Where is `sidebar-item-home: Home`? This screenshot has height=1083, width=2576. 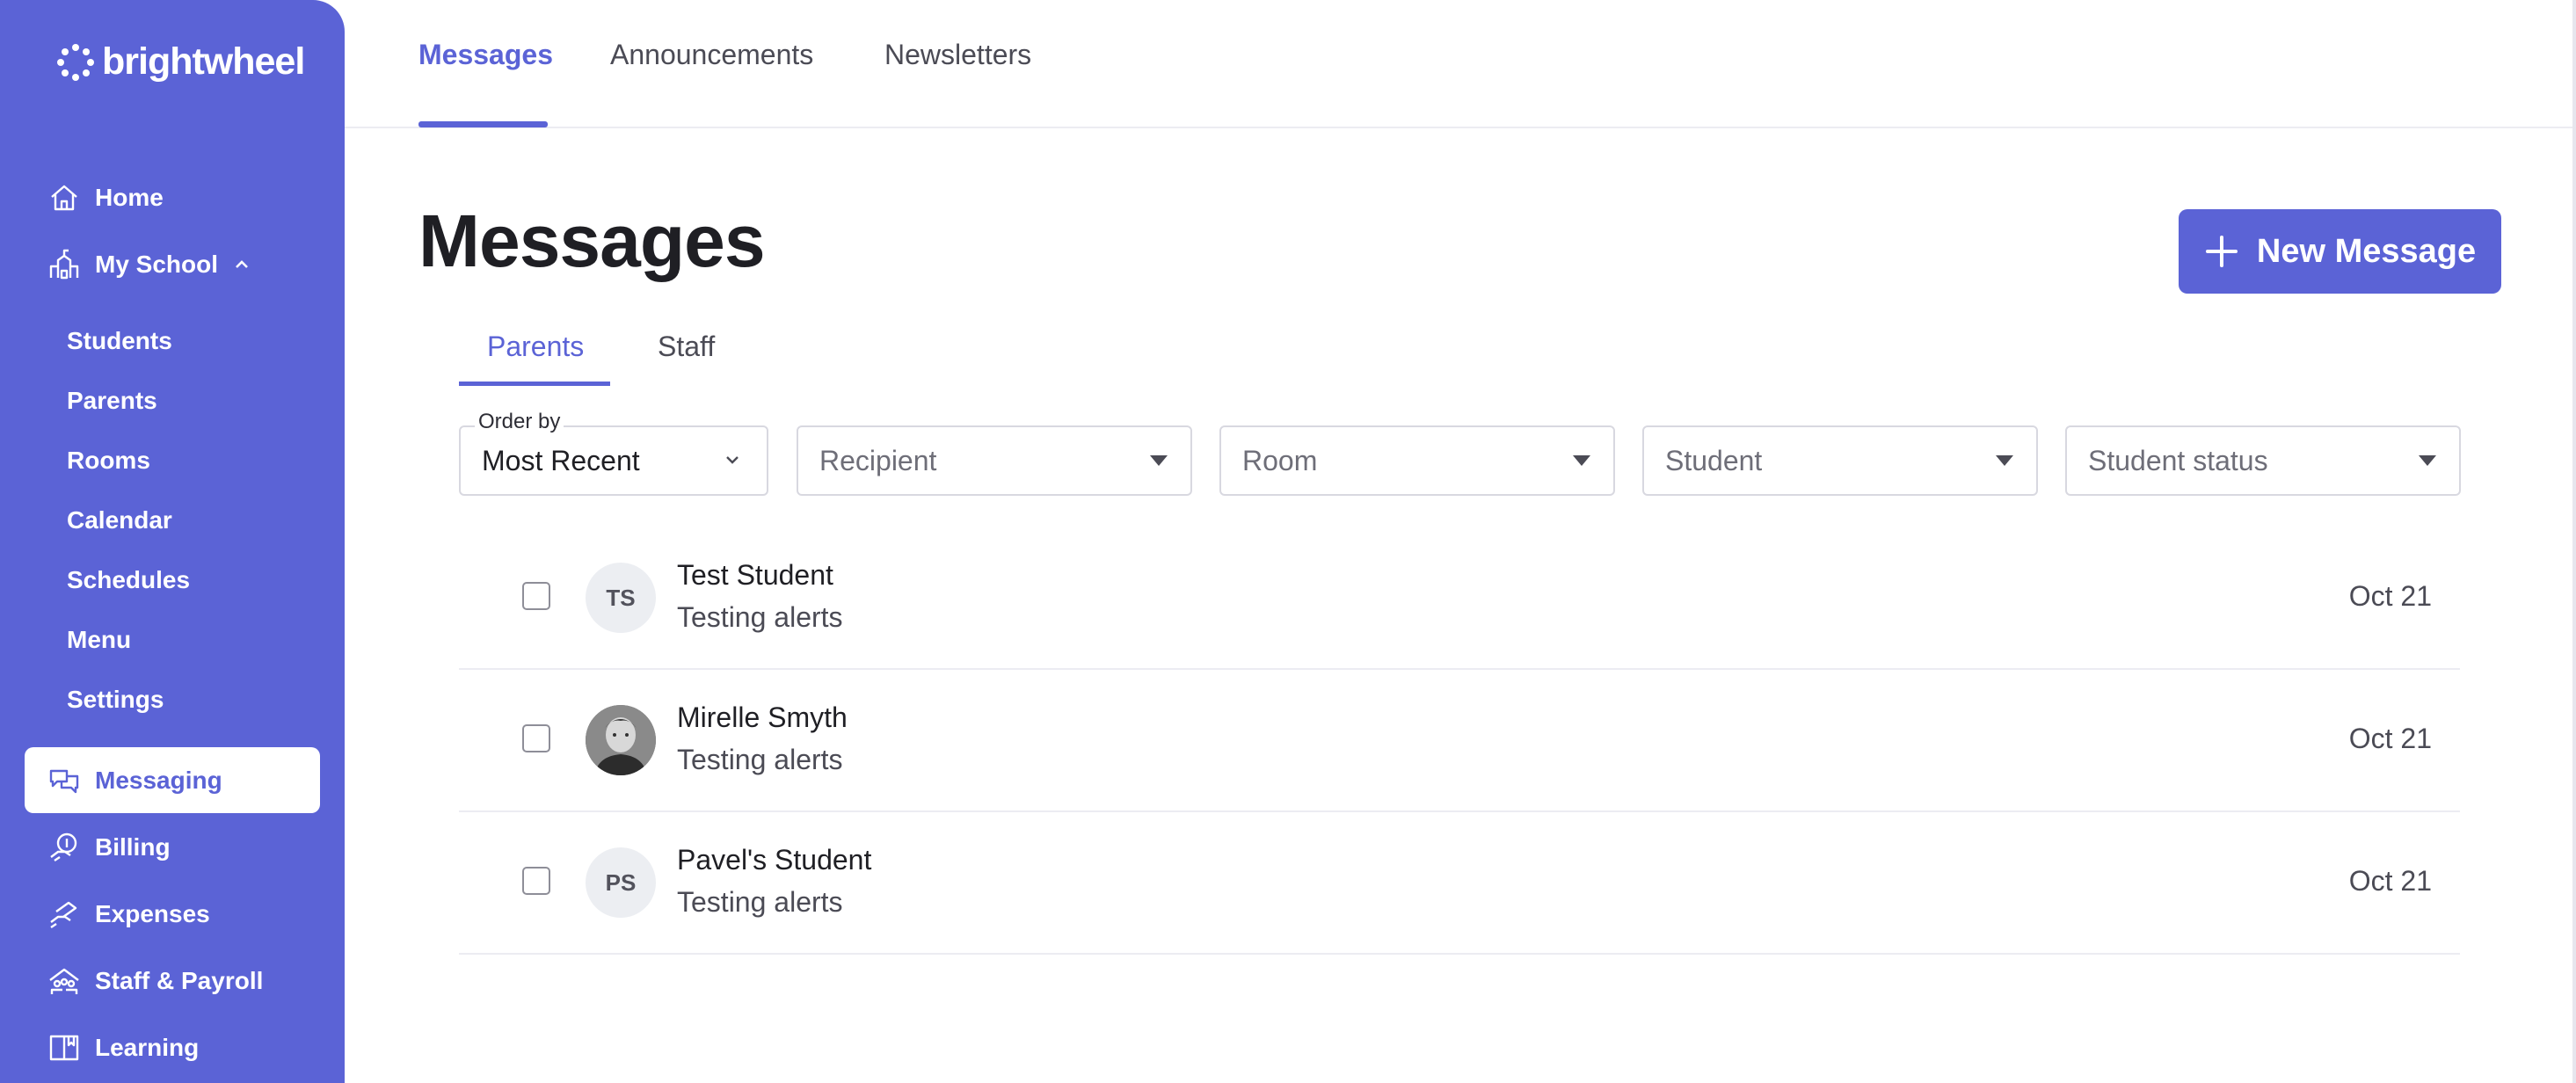 sidebar-item-home: Home is located at coordinates (105, 198).